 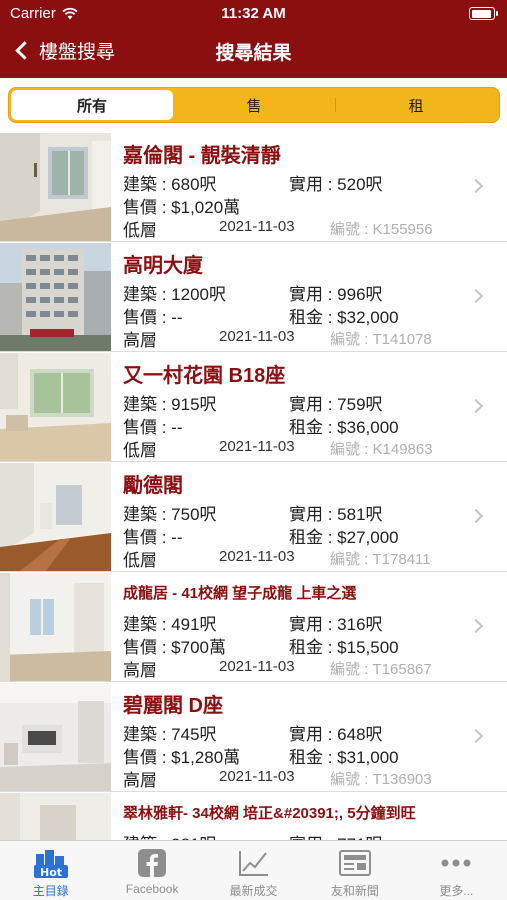 I want to click on tab-facebook: Facebook, so click(x=151, y=870).